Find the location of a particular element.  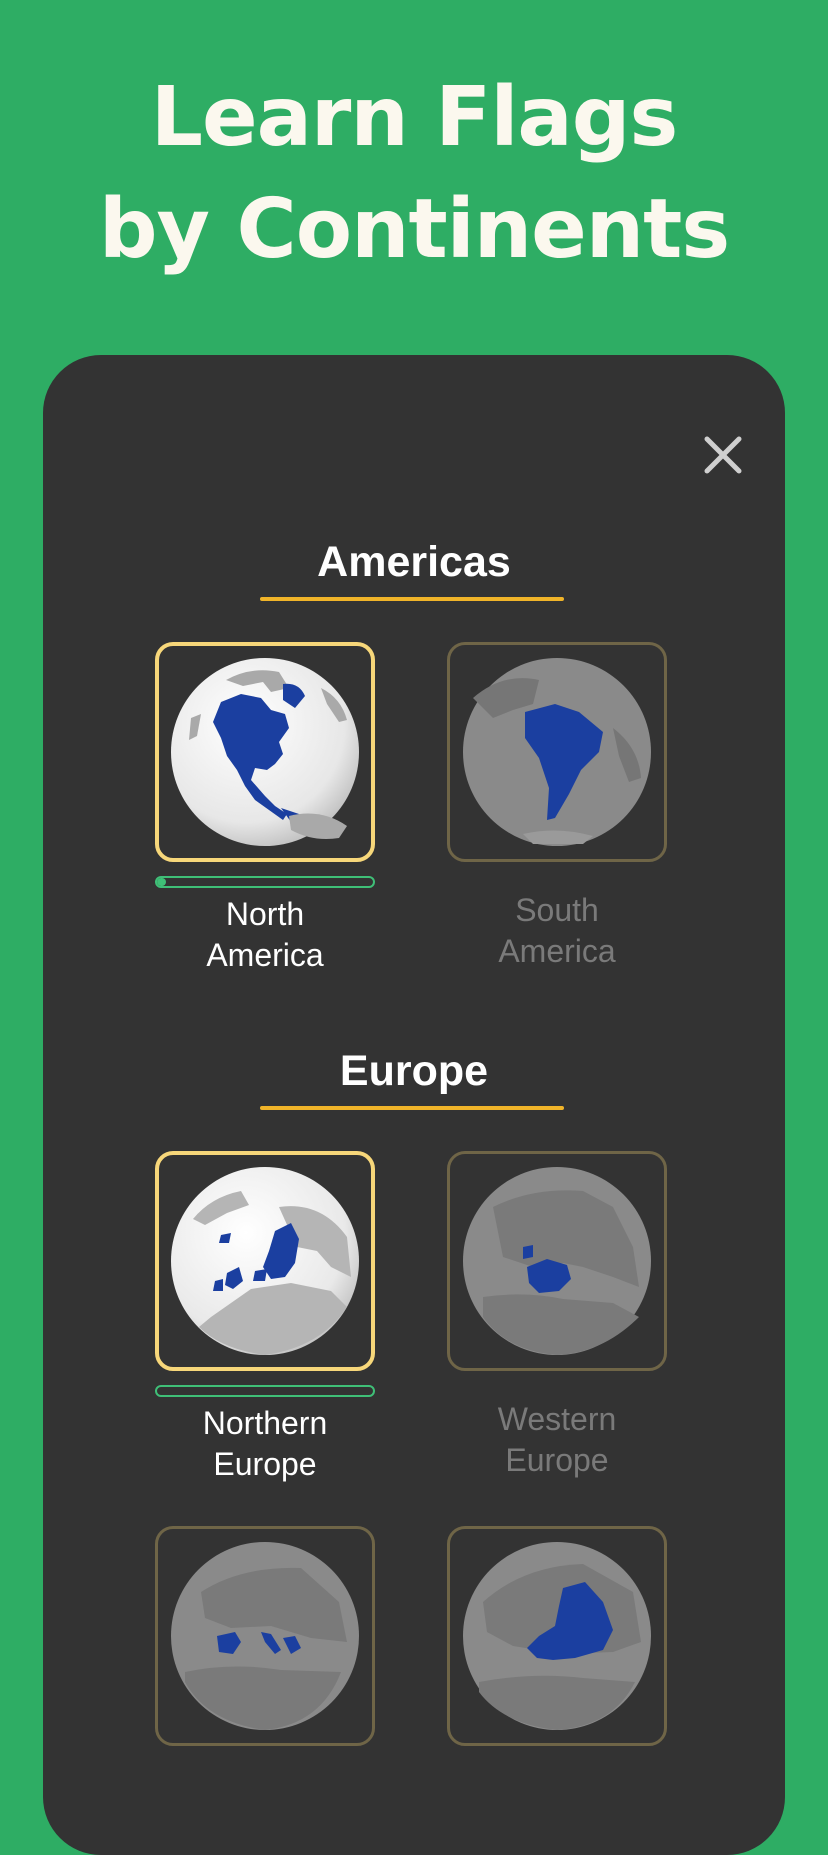

card-southern-europe is located at coordinates (265, 1636).